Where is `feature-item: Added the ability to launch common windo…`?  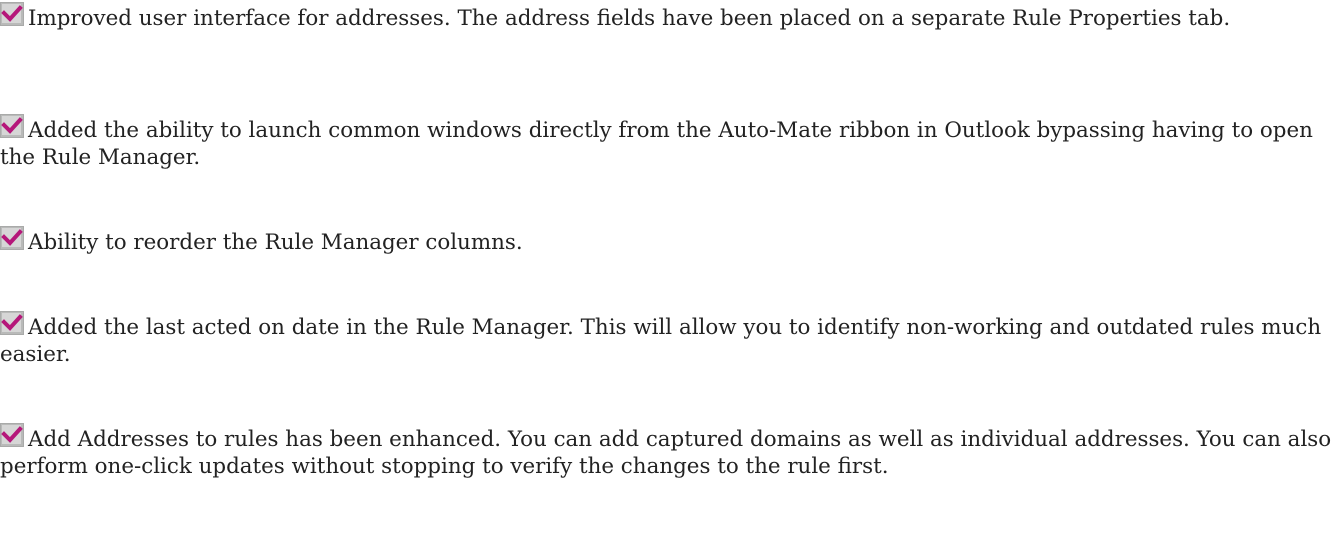
feature-item: Added the ability to launch common windo… is located at coordinates (667, 142).